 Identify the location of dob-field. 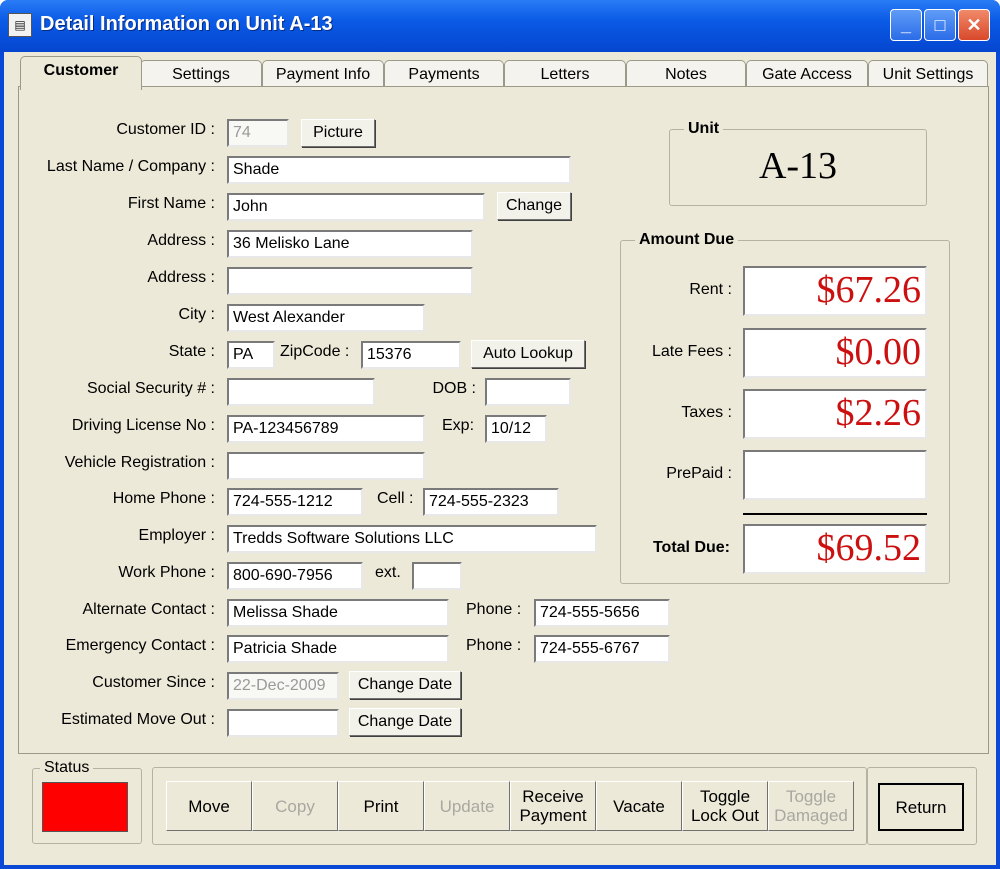
(528, 392).